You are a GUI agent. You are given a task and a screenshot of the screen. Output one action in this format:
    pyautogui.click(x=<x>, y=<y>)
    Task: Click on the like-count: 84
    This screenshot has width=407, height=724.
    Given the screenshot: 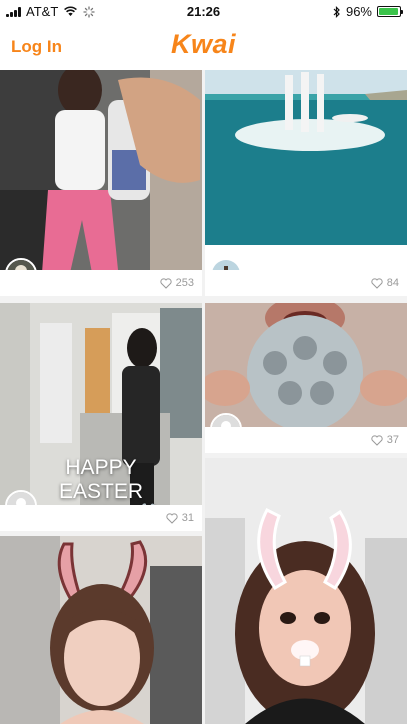 What is the action you would take?
    pyautogui.click(x=385, y=283)
    